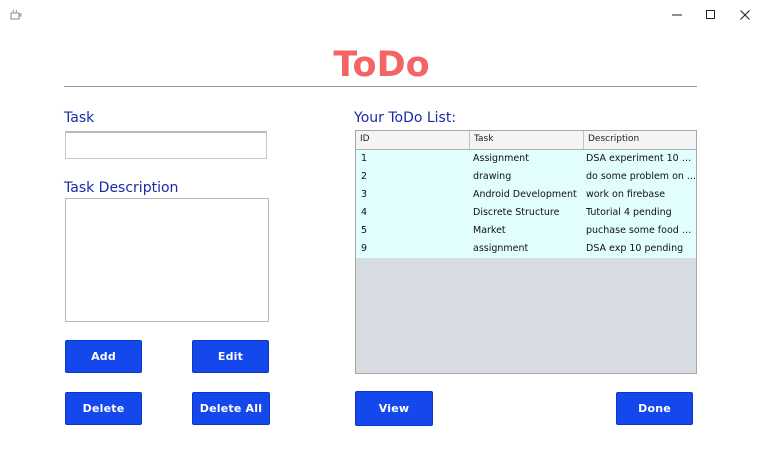 This screenshot has width=763, height=450. I want to click on cell-description: Tutorial 4 pending, so click(629, 212).